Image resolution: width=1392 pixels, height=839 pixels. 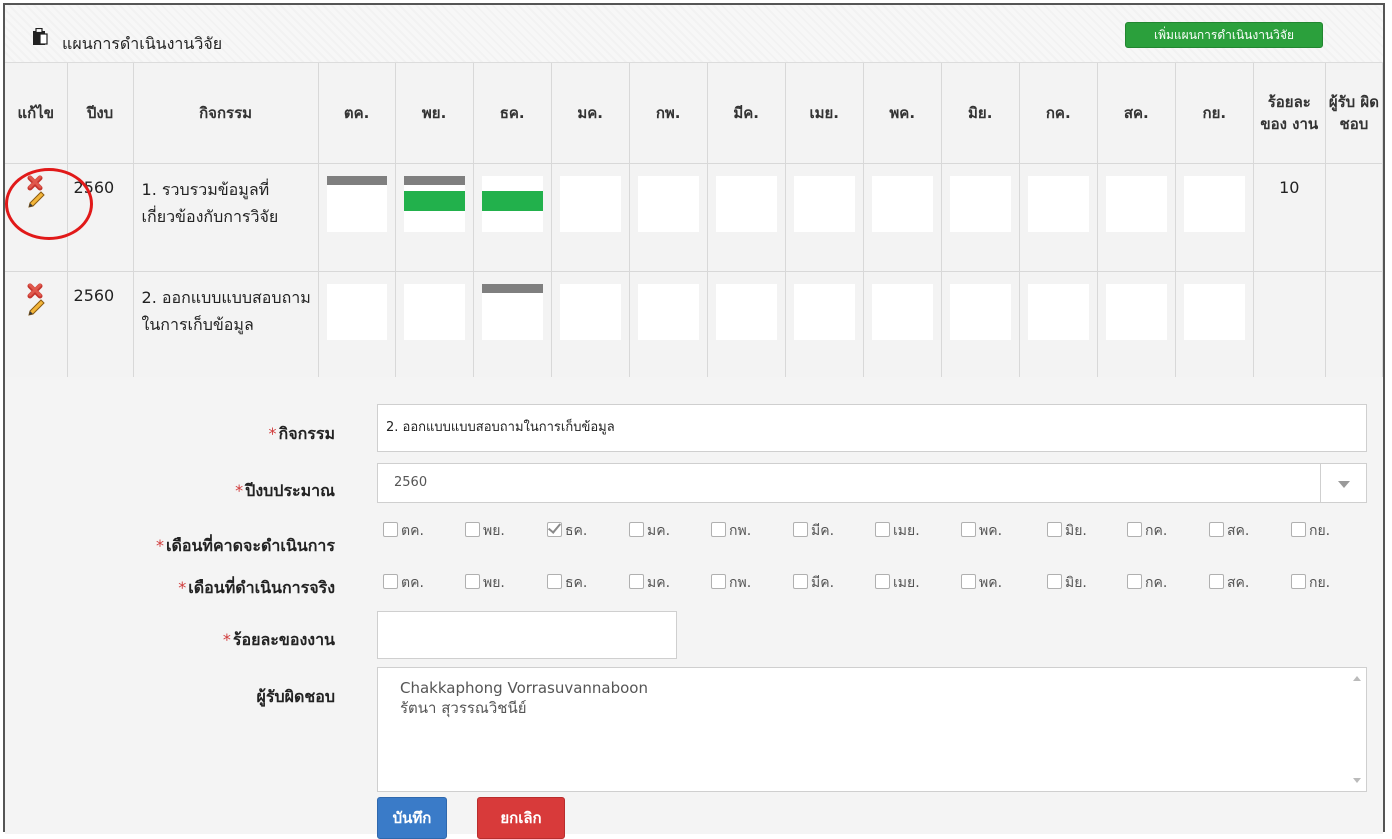 I want to click on actual-month-checkbox: กพ., so click(x=731, y=583).